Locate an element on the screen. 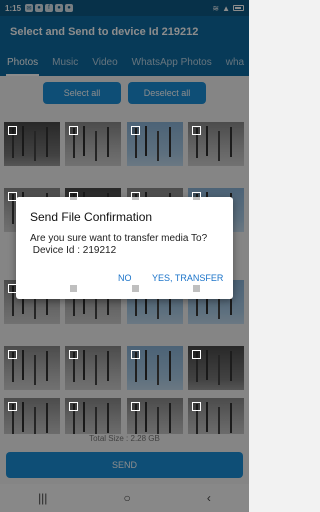 The width and height of the screenshot is (320, 512). dialog-device-line: Device Id : 219212 is located at coordinates (73, 250).